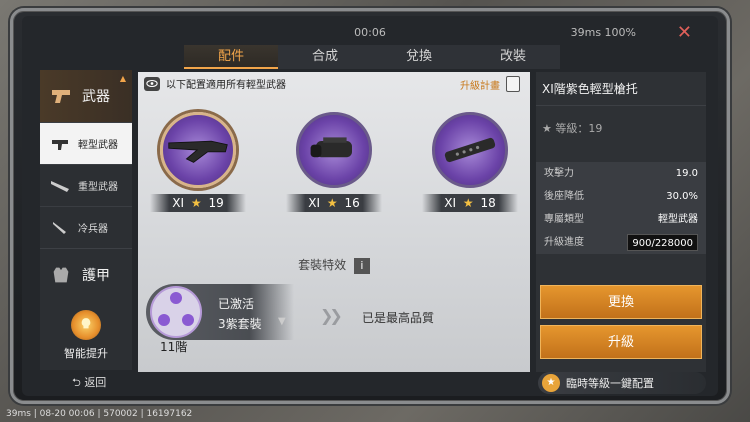 The height and width of the screenshot is (422, 750). I want to click on eye-icon, so click(152, 83).